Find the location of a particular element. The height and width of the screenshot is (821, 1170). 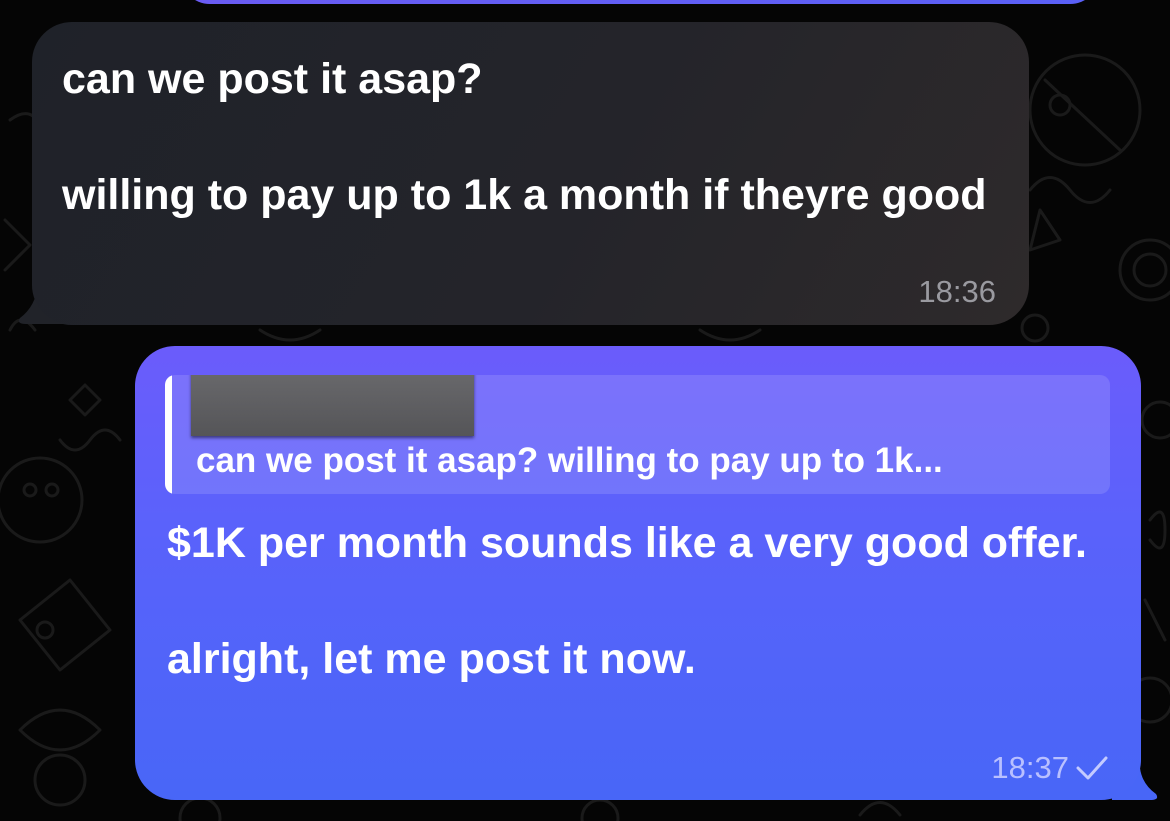

outgoing-message-time: 18:37 is located at coordinates (1030, 767).